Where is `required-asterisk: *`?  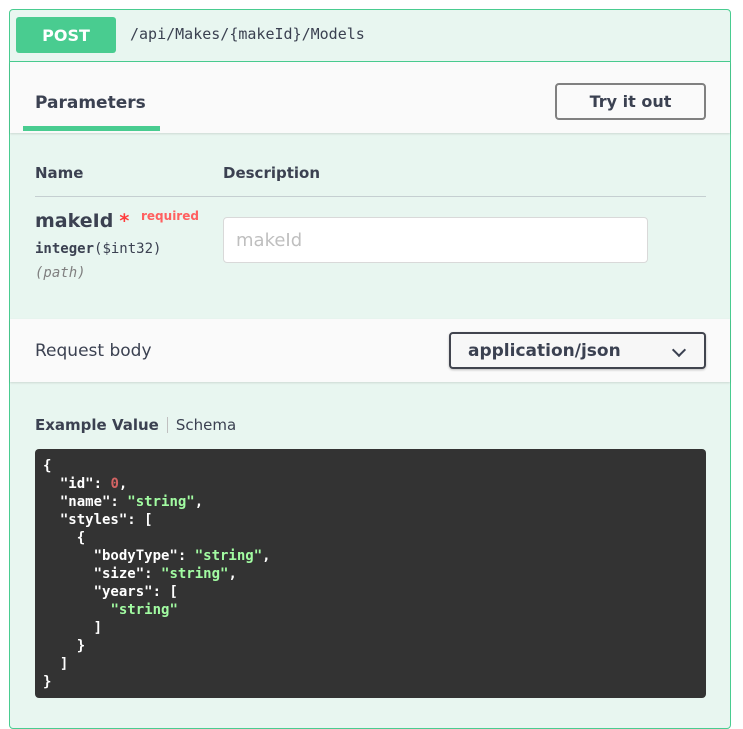
required-asterisk: * is located at coordinates (124, 221).